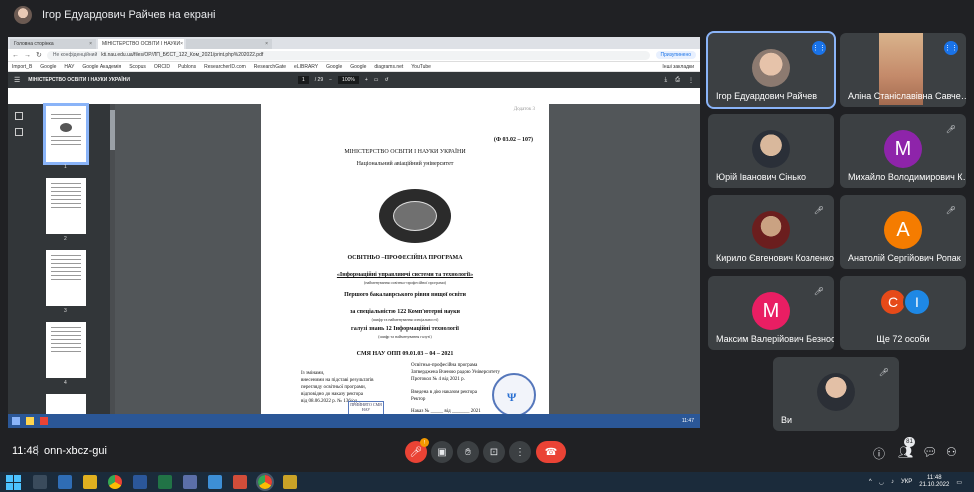 This screenshot has width=974, height=492. What do you see at coordinates (775, 258) in the screenshot?
I see `participant-name: Кирило Євгенович Козленко` at bounding box center [775, 258].